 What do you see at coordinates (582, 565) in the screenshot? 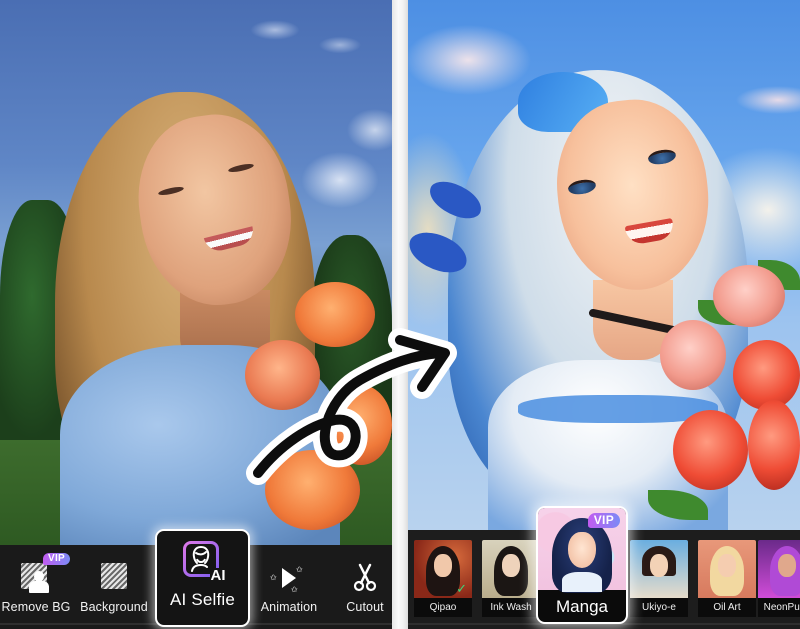
I see `style-manga: VIP Manga` at bounding box center [582, 565].